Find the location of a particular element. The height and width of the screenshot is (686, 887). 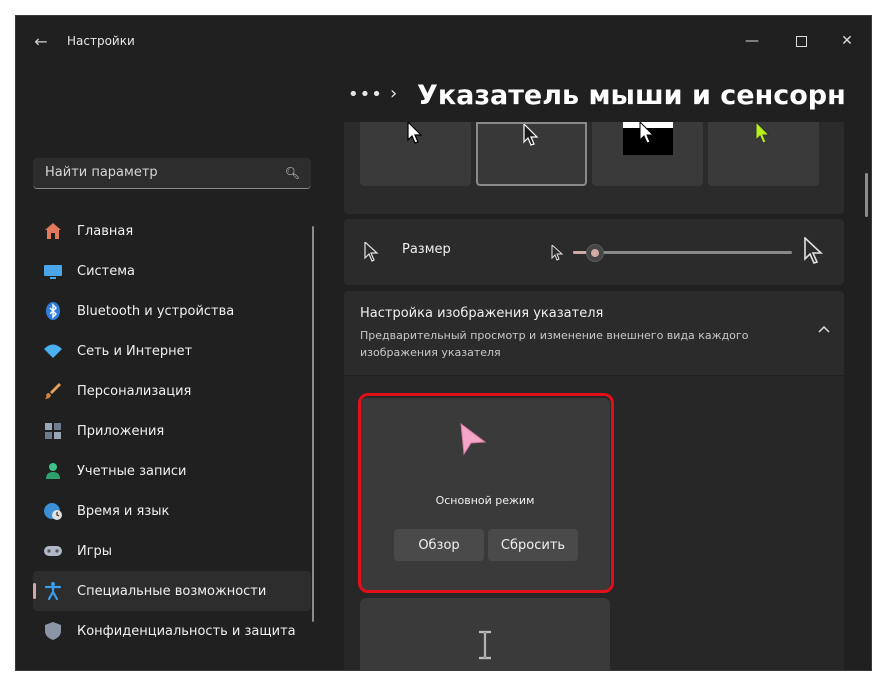

customization-title: Настройка изображения указателя is located at coordinates (482, 313).